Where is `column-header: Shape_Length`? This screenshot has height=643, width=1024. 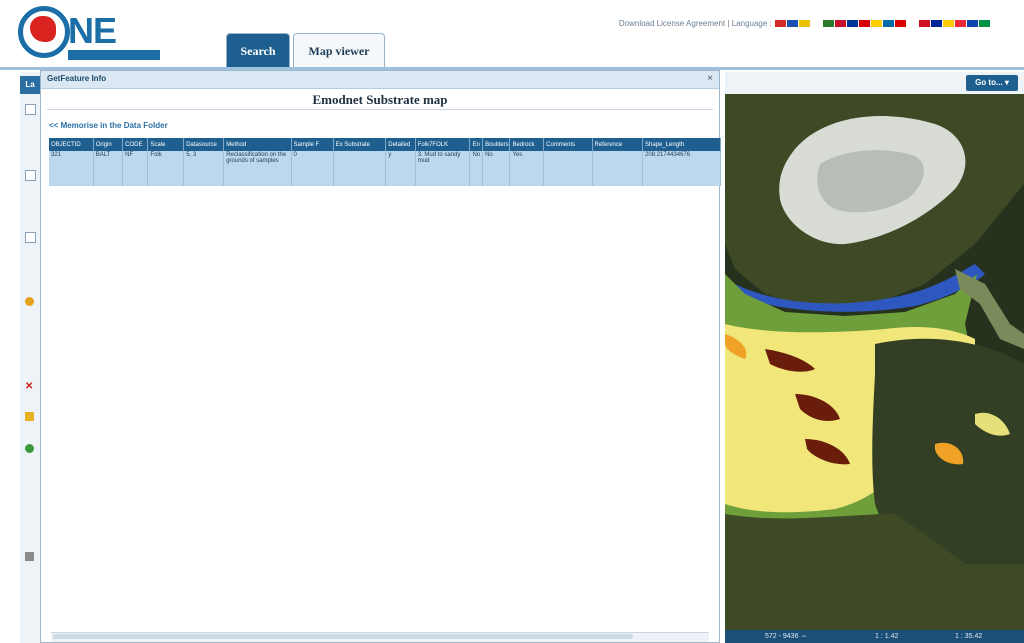
column-header: Shape_Length is located at coordinates (681, 144).